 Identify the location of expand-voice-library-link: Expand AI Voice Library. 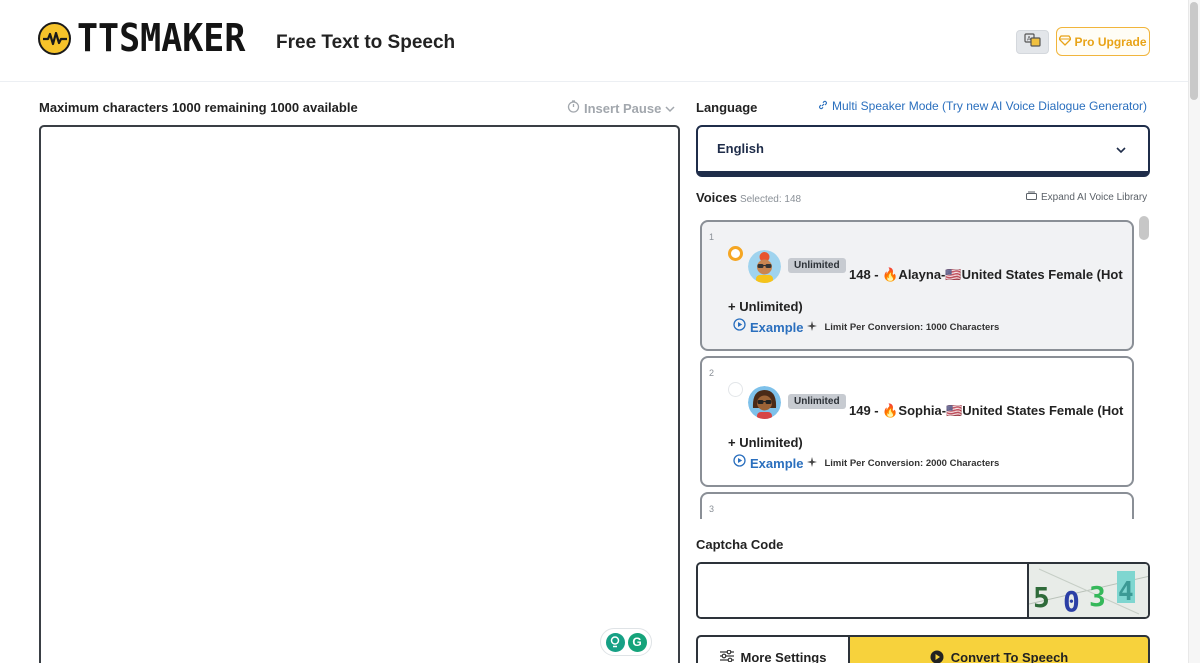
(1086, 197).